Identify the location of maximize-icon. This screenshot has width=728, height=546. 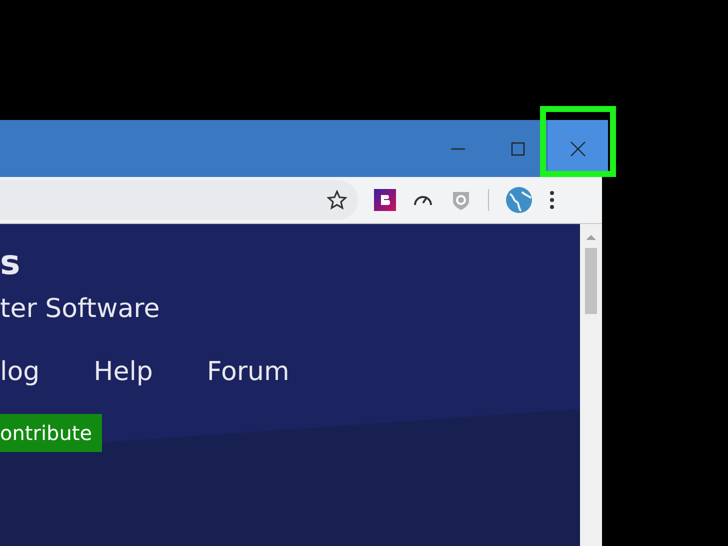
(518, 148).